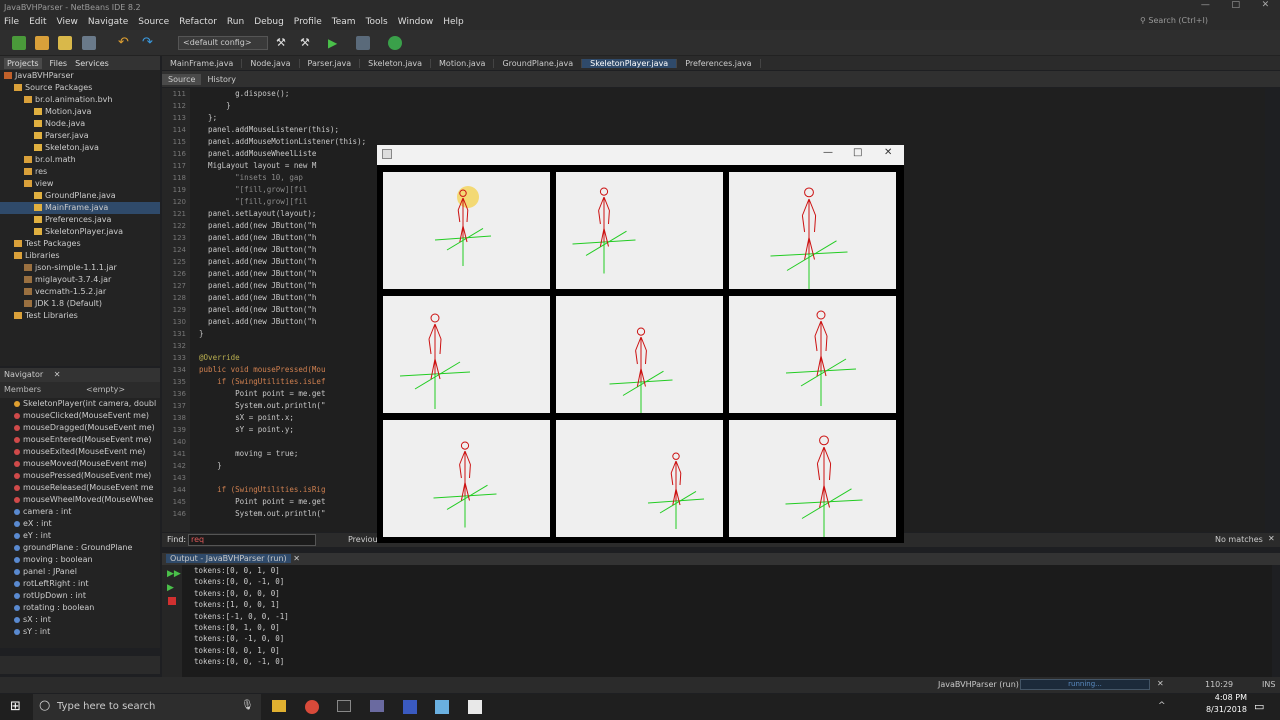 The image size is (1280, 720). Describe the element at coordinates (202, 63) in the screenshot. I see `editor-tab: MainFrame.java` at that location.